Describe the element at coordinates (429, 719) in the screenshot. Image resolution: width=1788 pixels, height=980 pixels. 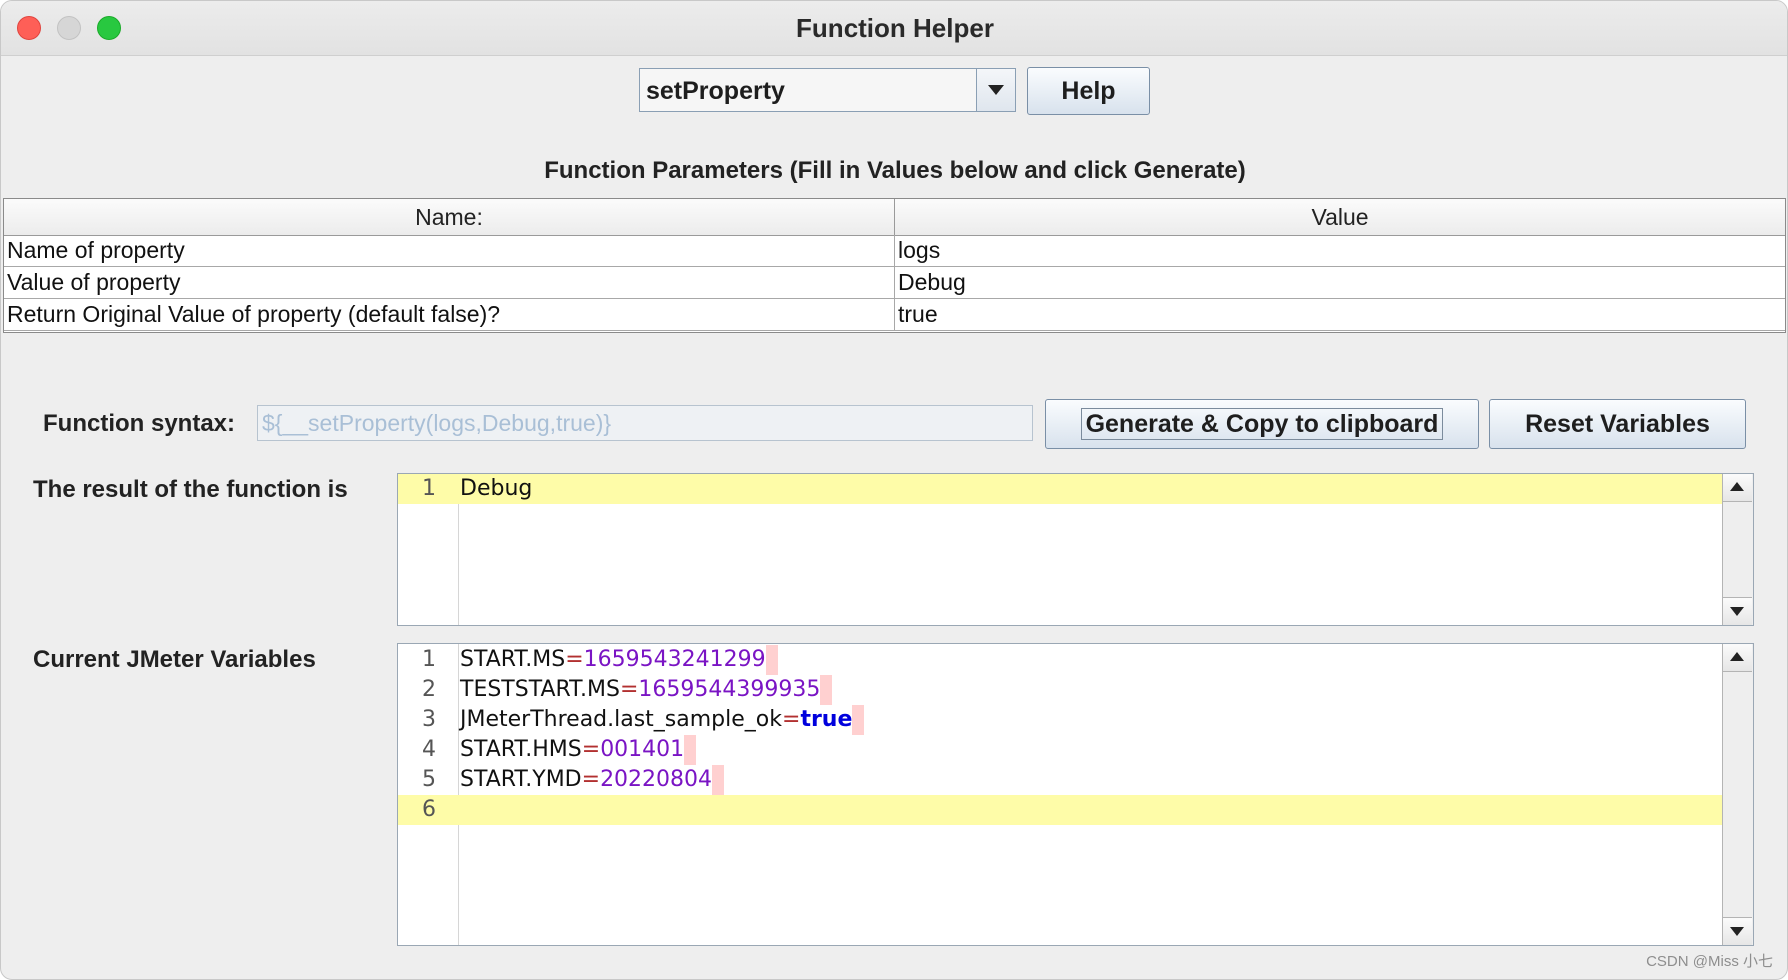
I see `line-number: 3` at that location.